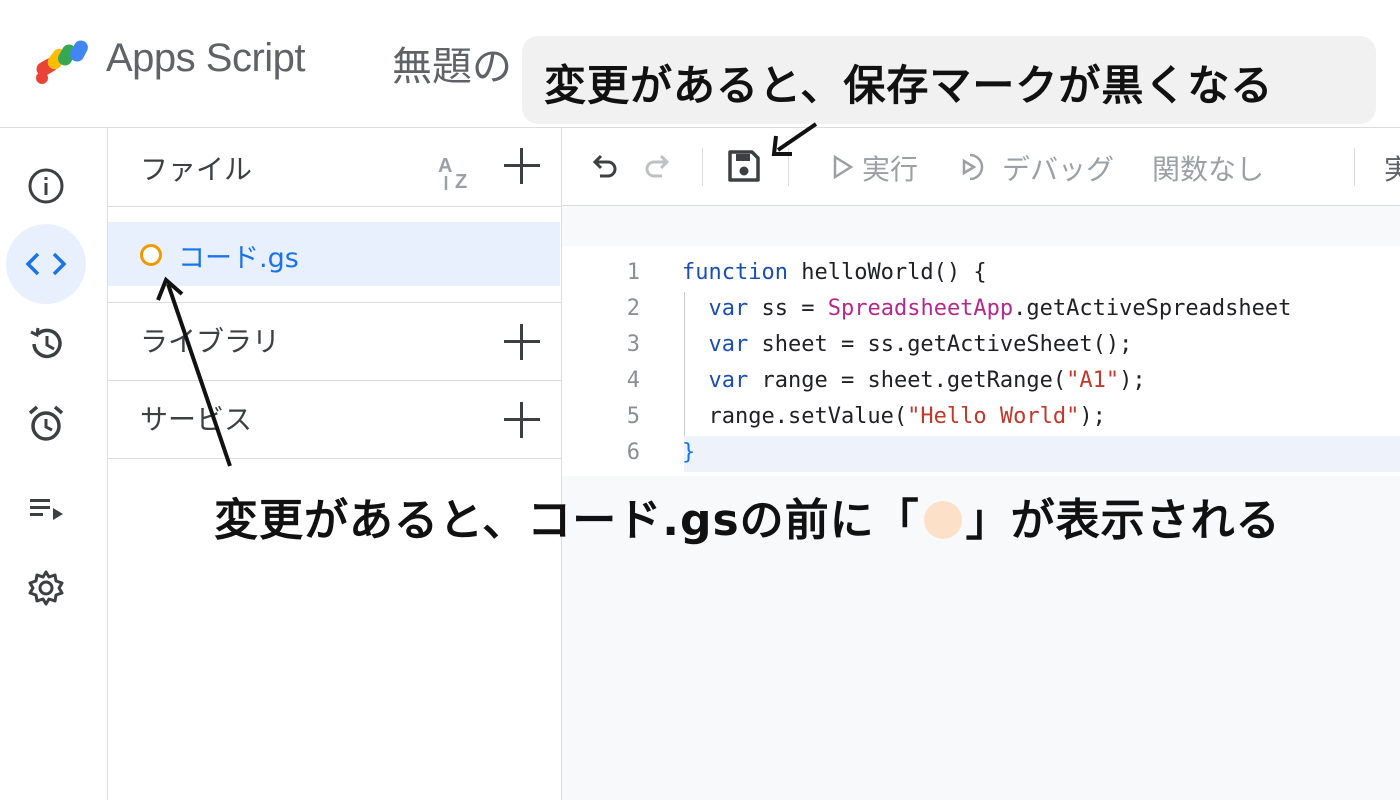 The height and width of the screenshot is (800, 1400). I want to click on file-hint-callout: 変更があると、コード.gsの前に「 」が表示される, so click(747, 516).